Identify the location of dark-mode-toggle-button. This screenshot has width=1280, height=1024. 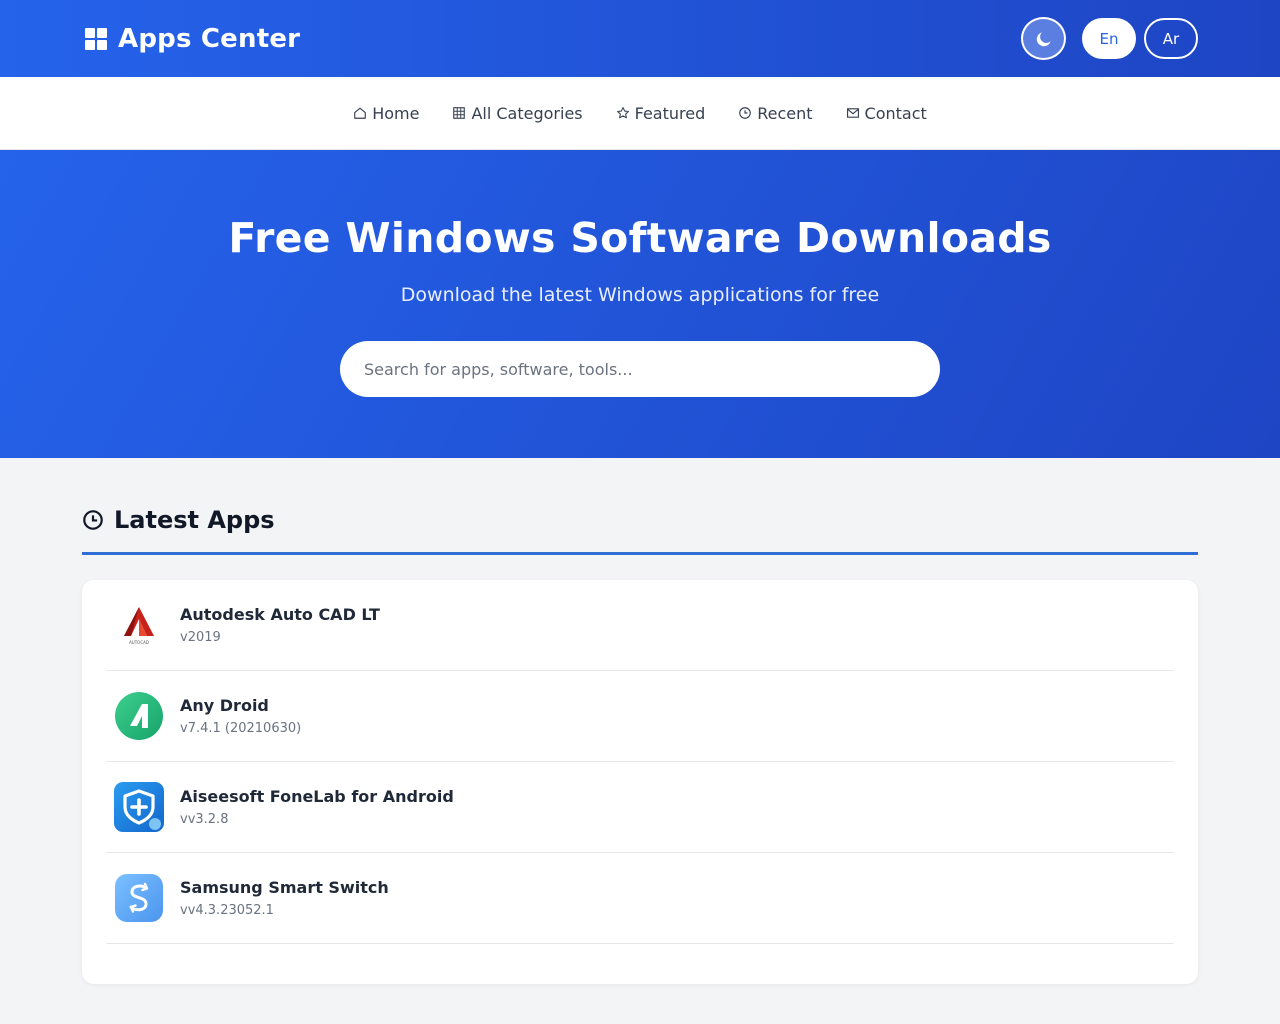
(1043, 38).